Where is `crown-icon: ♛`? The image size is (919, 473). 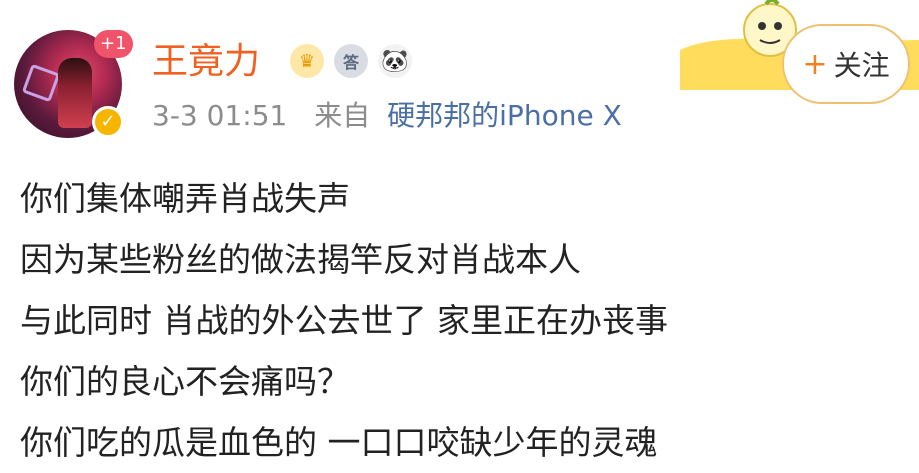
crown-icon: ♛ is located at coordinates (307, 61).